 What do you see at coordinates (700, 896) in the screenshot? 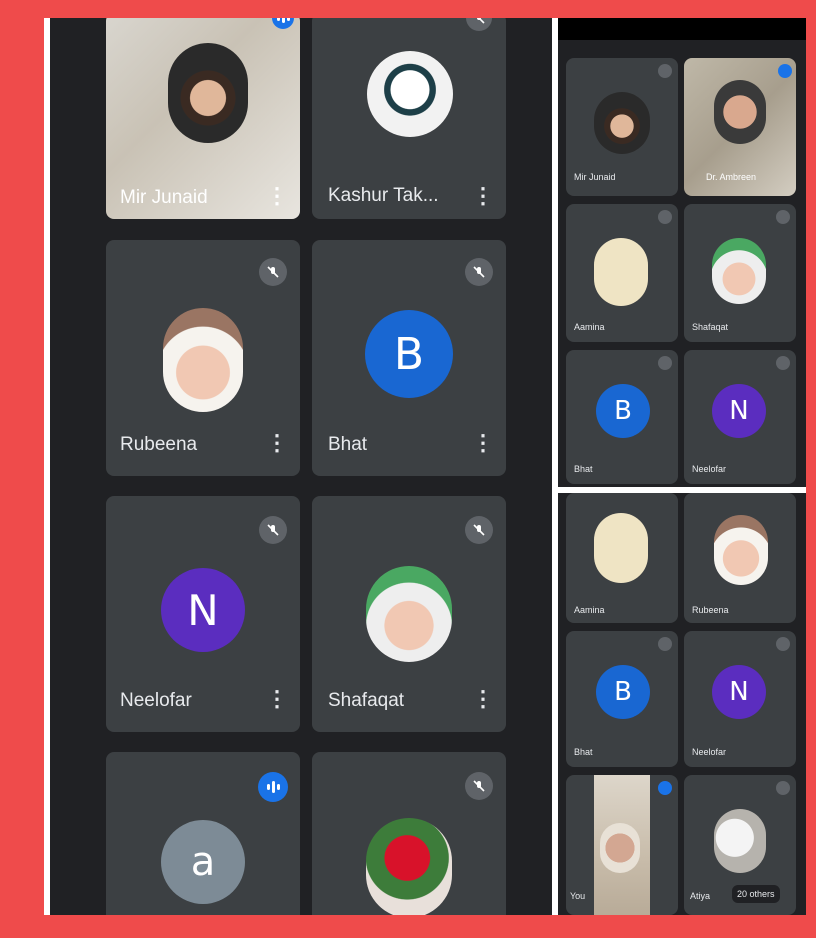
I see `participant-name: Atiya` at bounding box center [700, 896].